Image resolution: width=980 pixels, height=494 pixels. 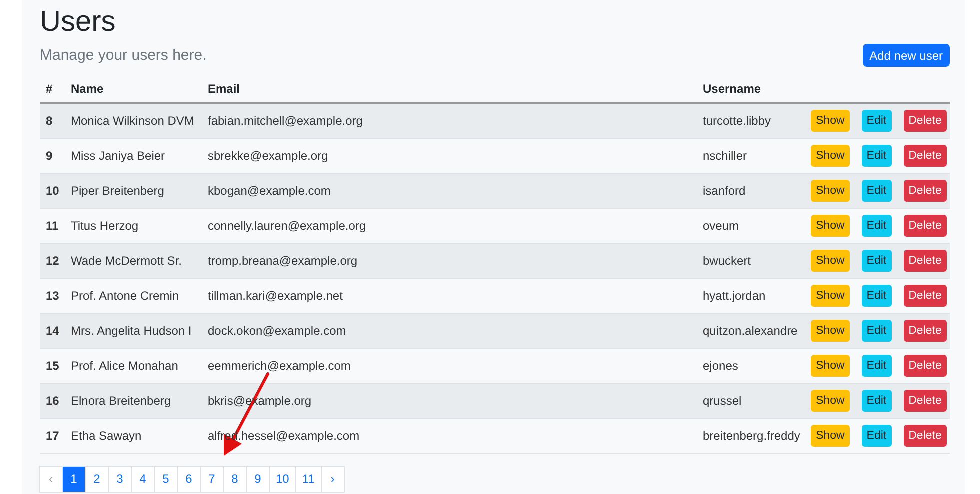 I want to click on page-button: 5, so click(x=166, y=479).